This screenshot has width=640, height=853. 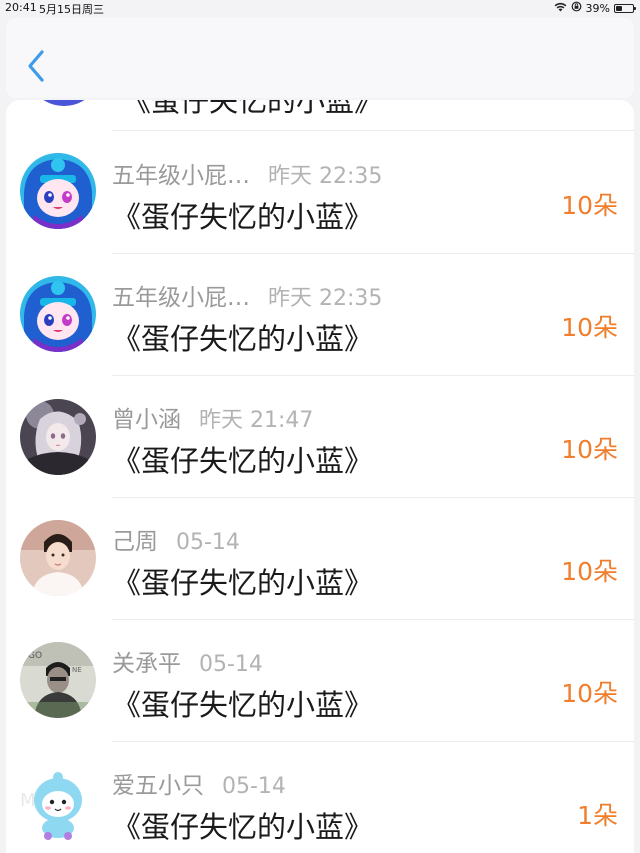 What do you see at coordinates (58, 680) in the screenshot?
I see `avatar: GO NE` at bounding box center [58, 680].